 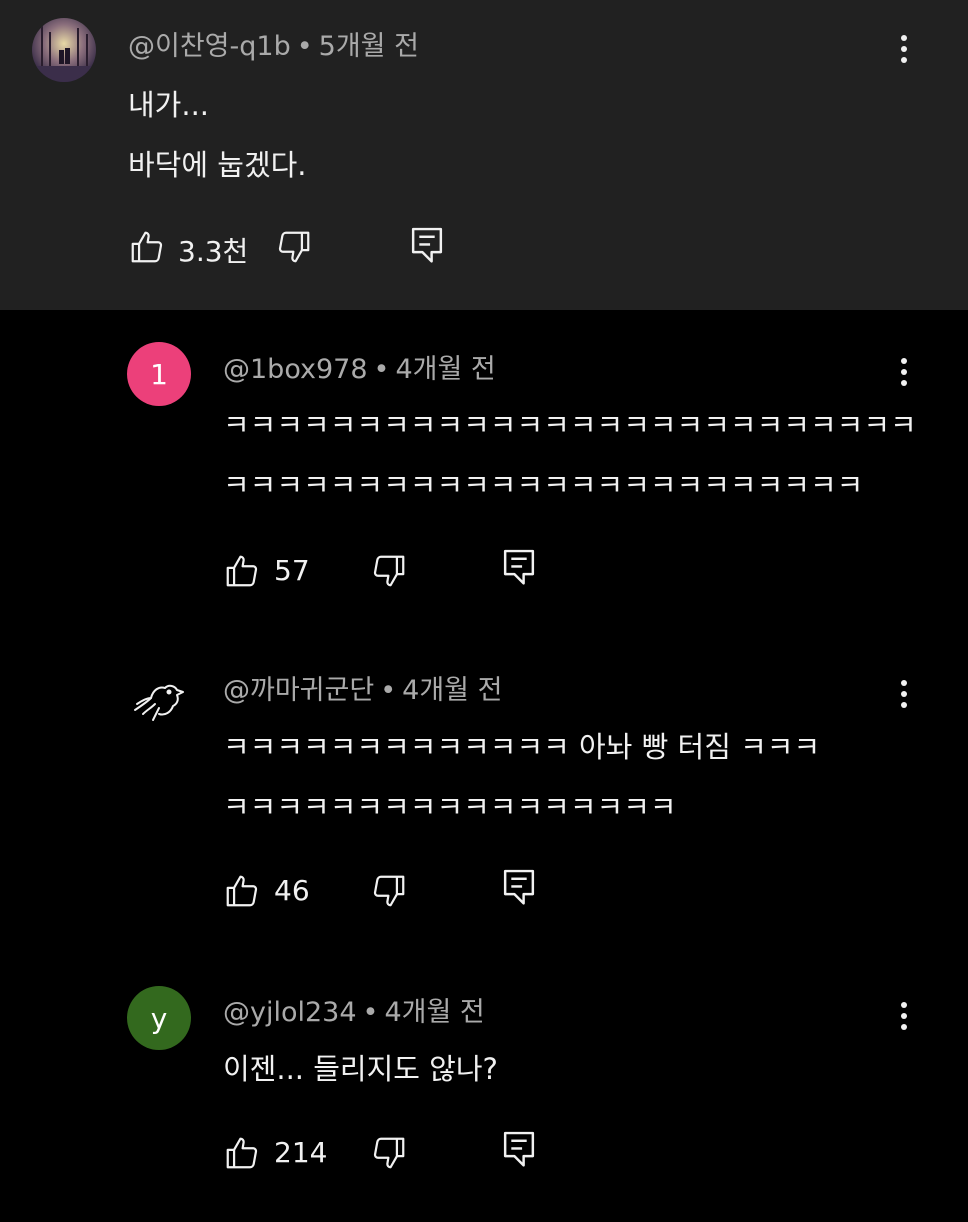 I want to click on comment-meta: @까마귀군단 • 4개월 전, so click(x=362, y=687).